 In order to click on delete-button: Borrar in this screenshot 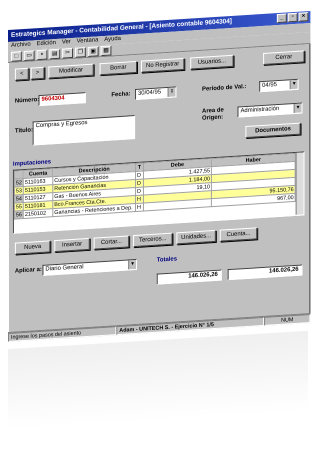, I will do `click(118, 68)`.